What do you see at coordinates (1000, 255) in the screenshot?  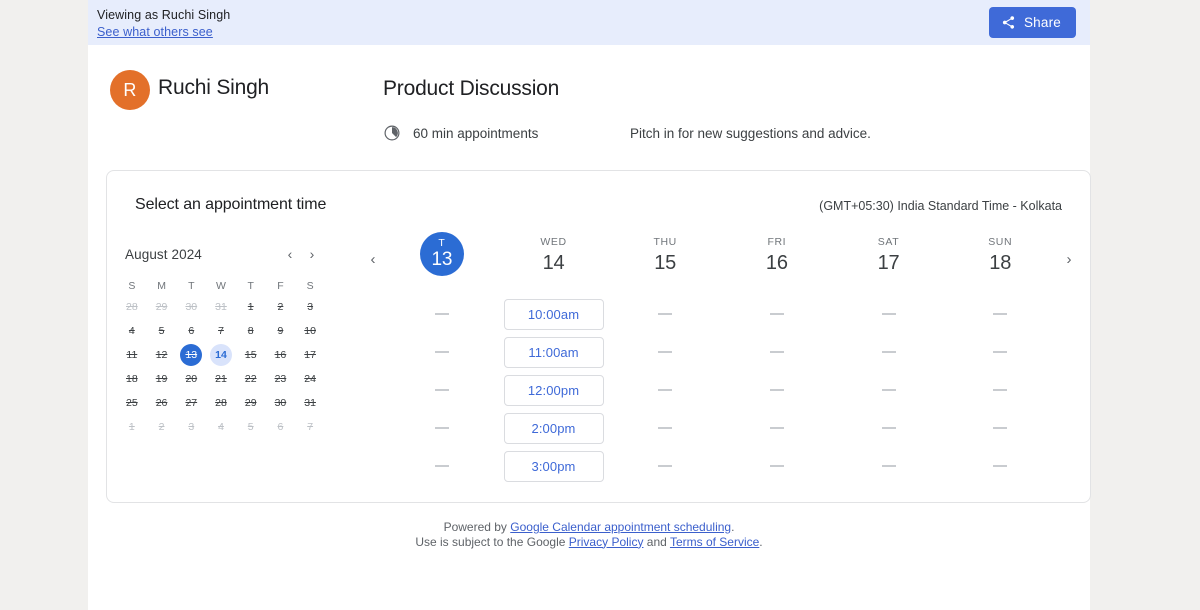 I see `day-column-header-18: SUN 18` at bounding box center [1000, 255].